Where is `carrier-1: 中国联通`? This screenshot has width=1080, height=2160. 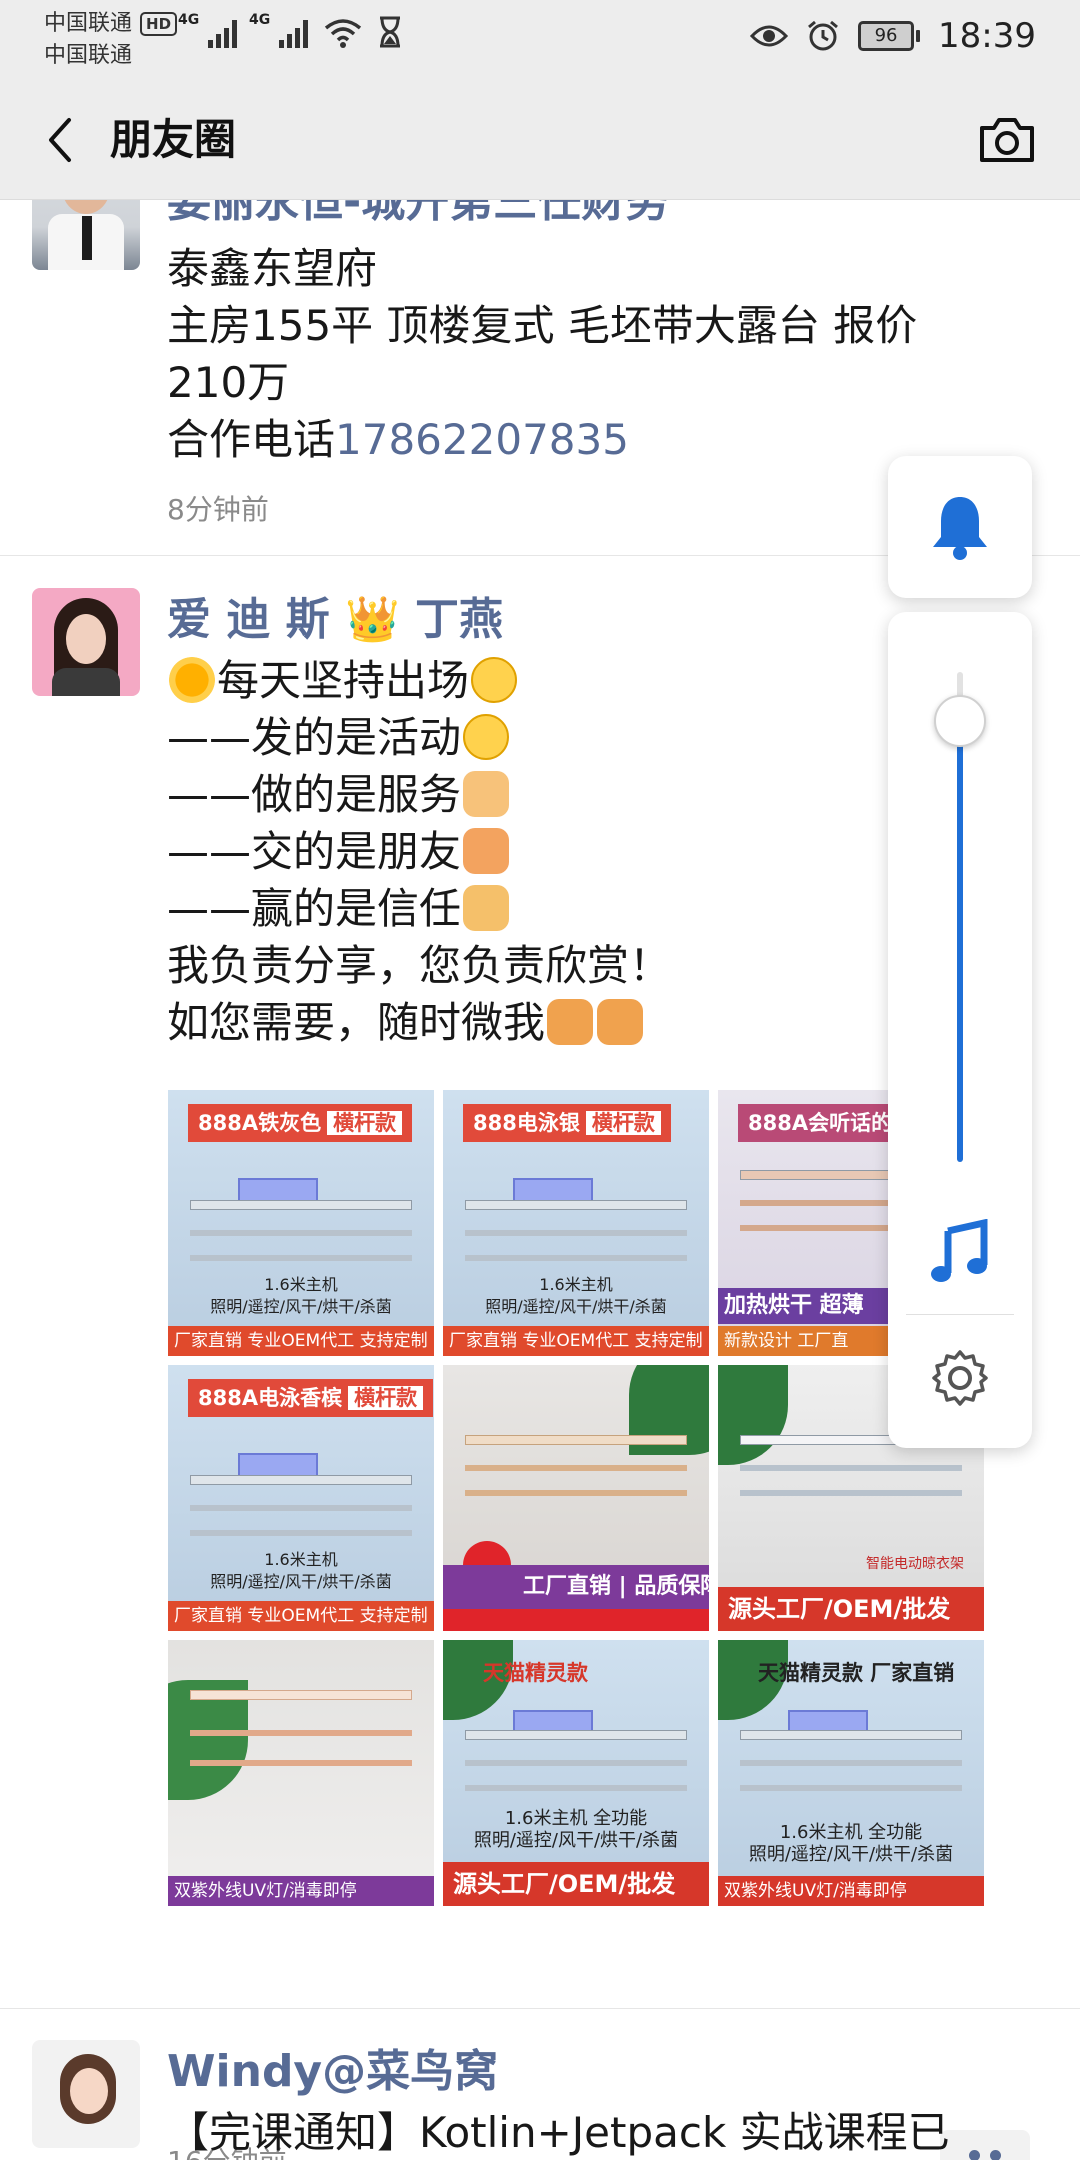
carrier-1: 中国联通 is located at coordinates (88, 23).